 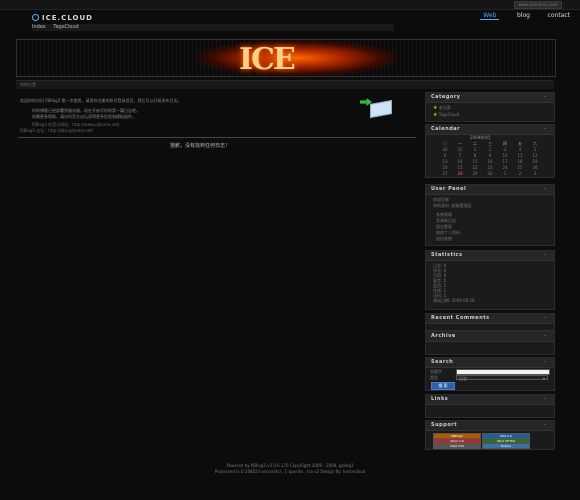 I want to click on widget-links-header: Links –, so click(x=490, y=400).